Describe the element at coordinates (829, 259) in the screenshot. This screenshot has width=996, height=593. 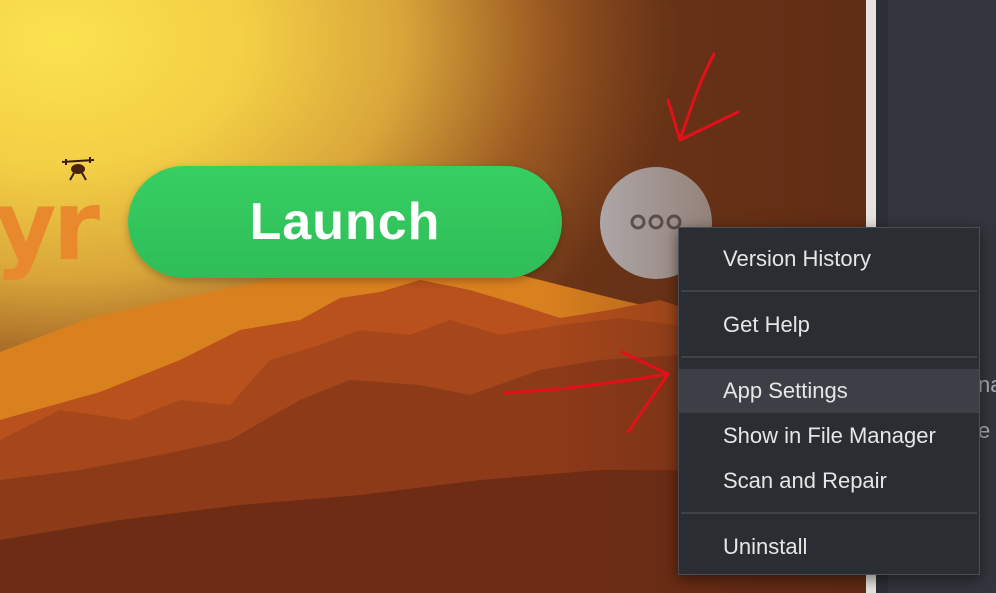
I see `menu-item-version-history: Version History` at that location.